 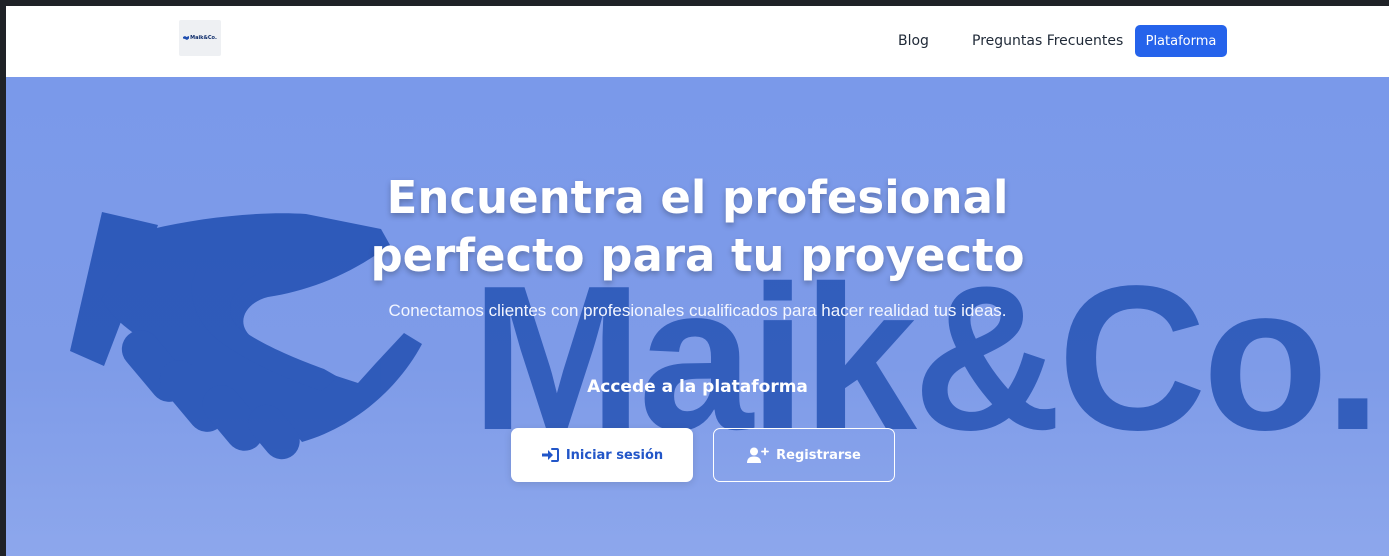 I want to click on site-logo: Maik&Co., so click(x=200, y=38).